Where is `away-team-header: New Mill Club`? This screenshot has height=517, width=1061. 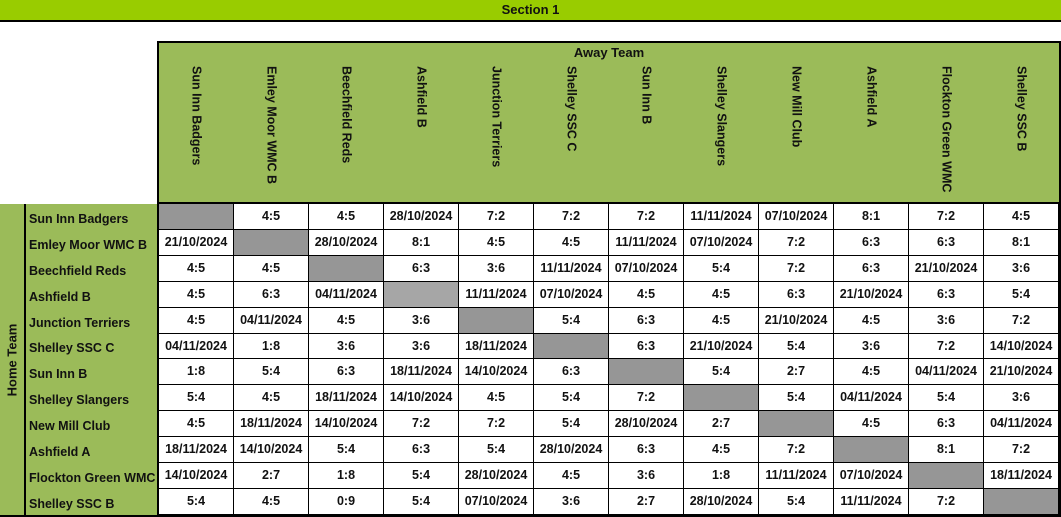 away-team-header: New Mill Club is located at coordinates (796, 132).